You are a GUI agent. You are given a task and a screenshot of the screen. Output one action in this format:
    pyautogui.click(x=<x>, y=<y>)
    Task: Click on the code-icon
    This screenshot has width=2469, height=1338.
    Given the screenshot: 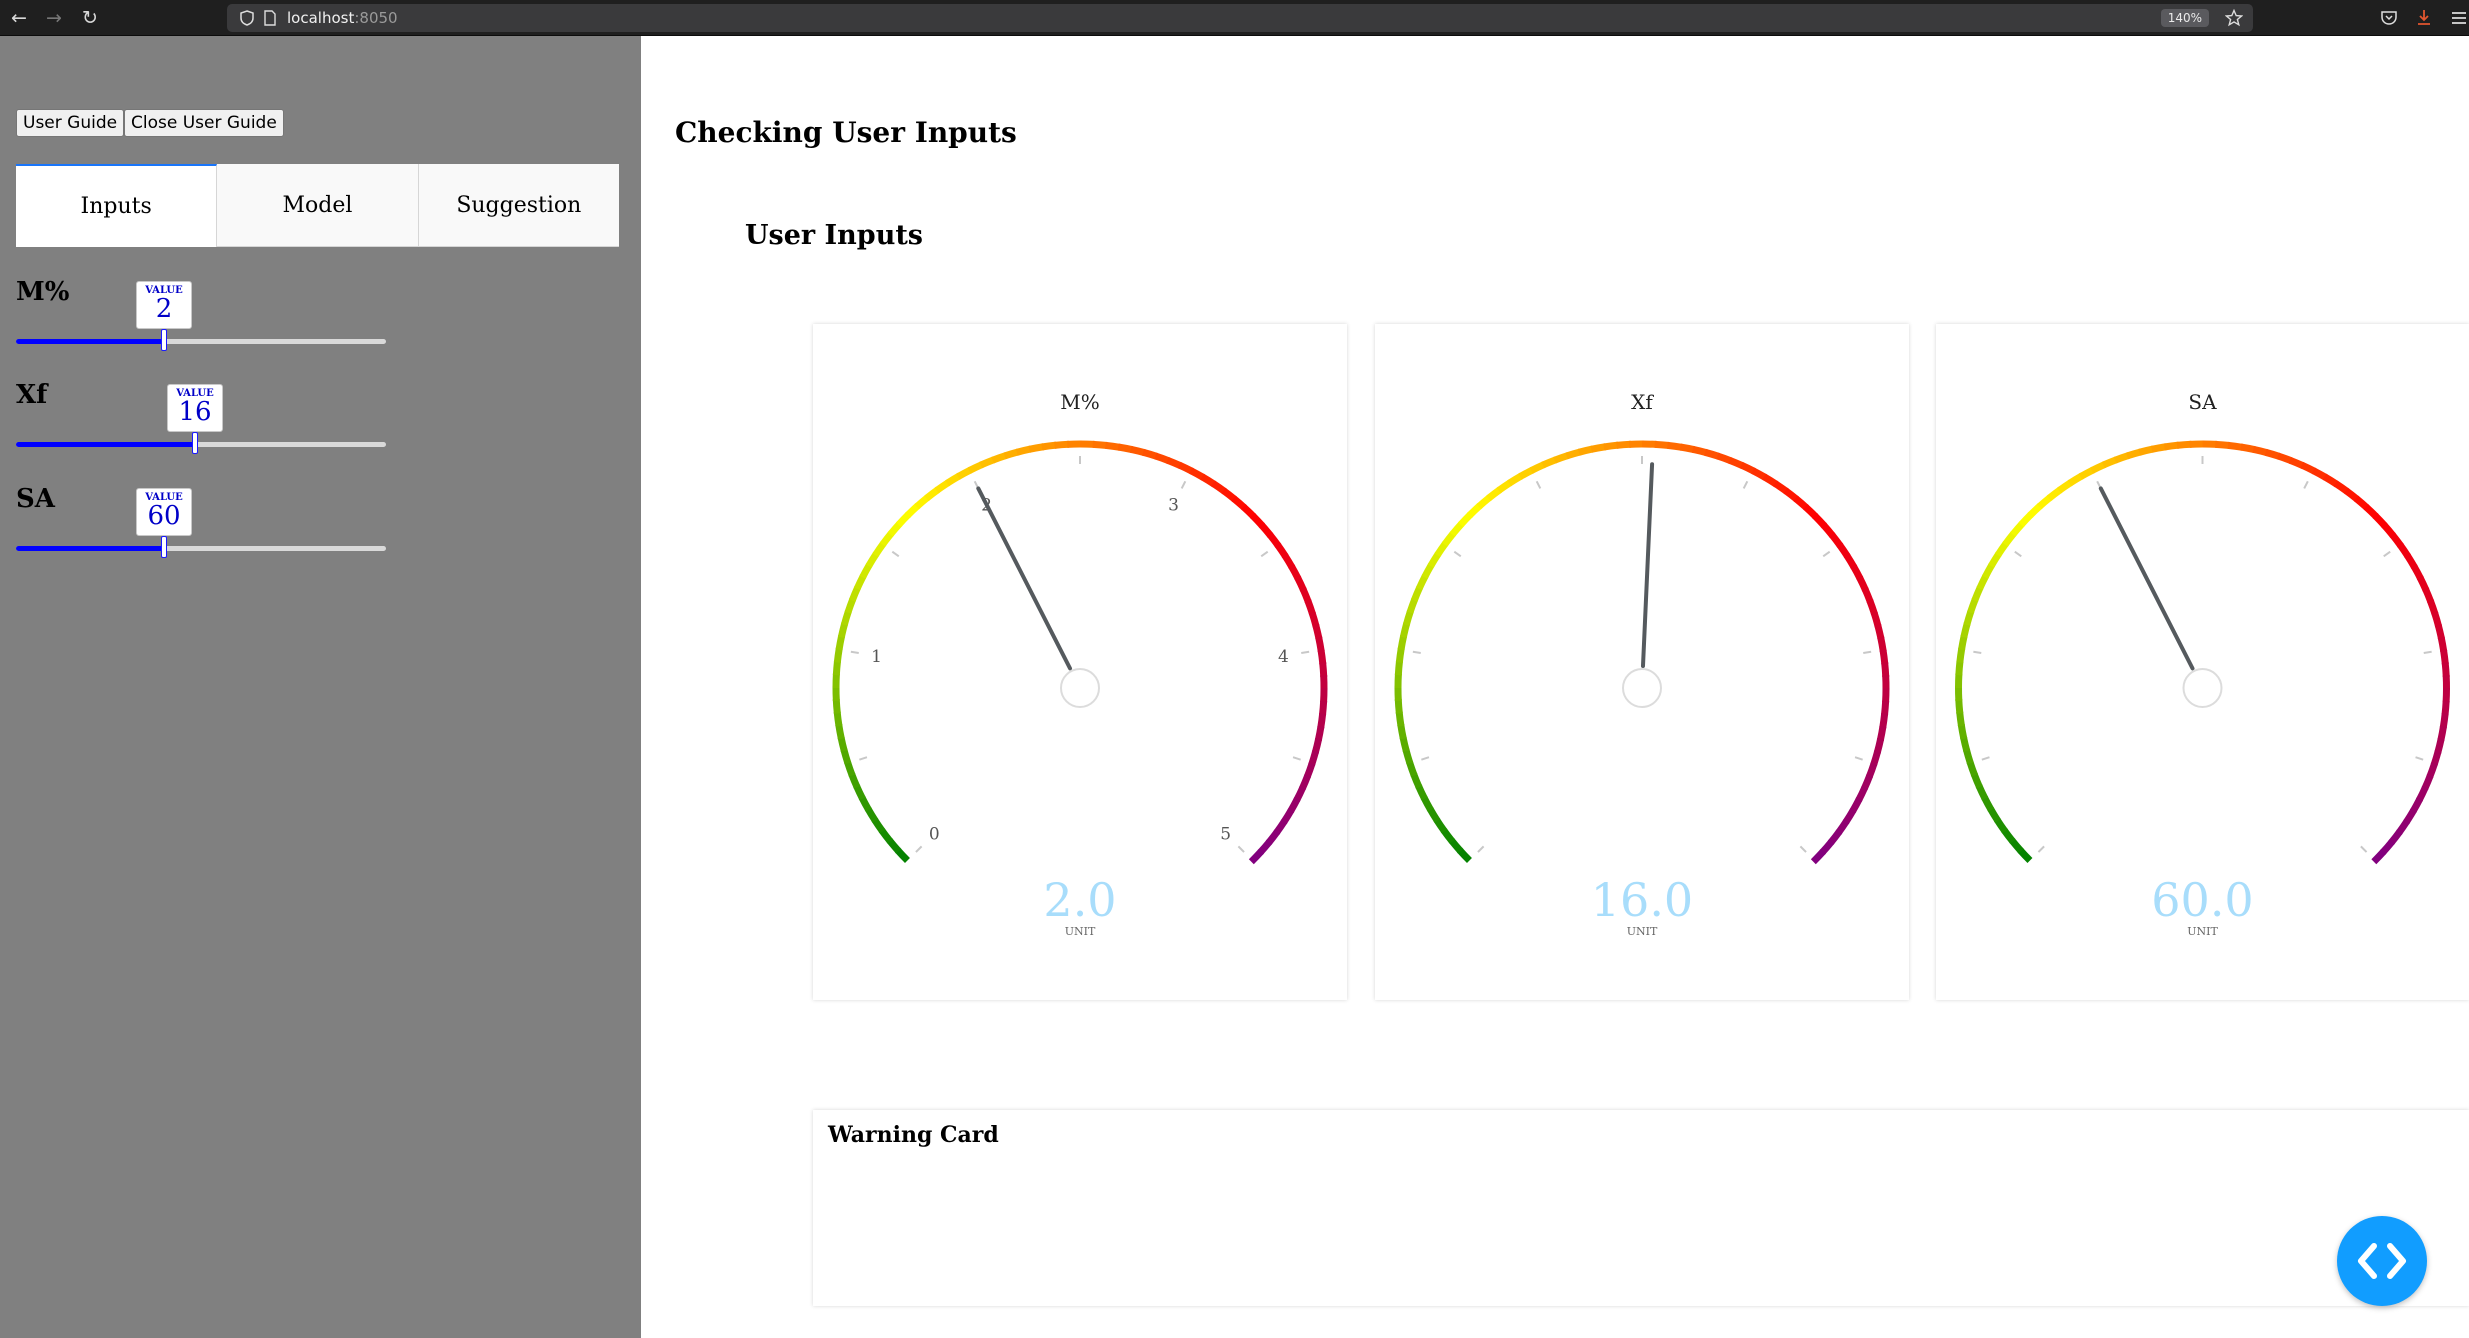 What is the action you would take?
    pyautogui.click(x=2382, y=1261)
    